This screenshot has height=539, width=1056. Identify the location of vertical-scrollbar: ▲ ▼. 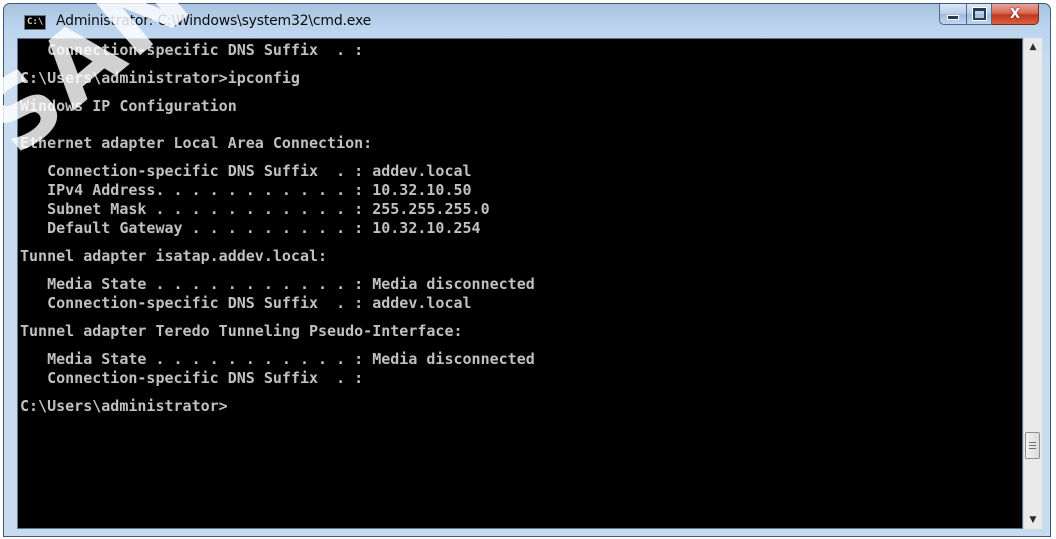
(1032, 283).